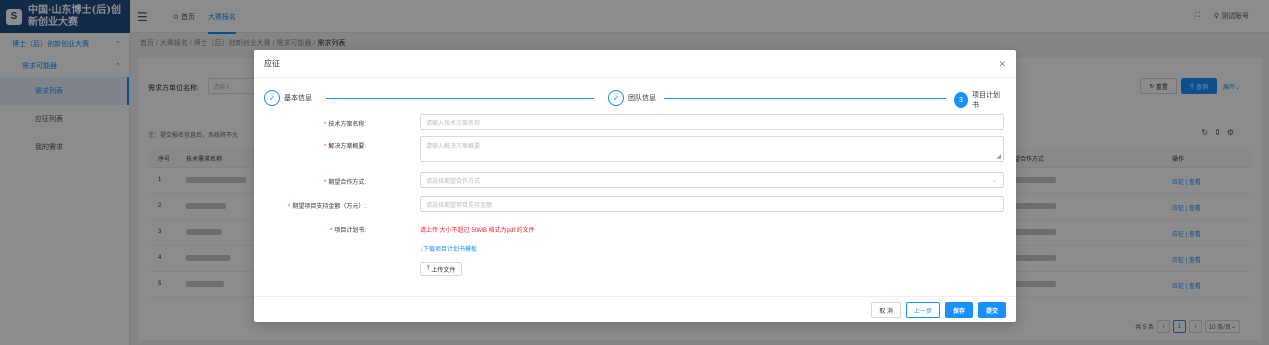 This screenshot has height=345, width=1269. What do you see at coordinates (886, 310) in the screenshot?
I see `cancel-button: 取 消` at bounding box center [886, 310].